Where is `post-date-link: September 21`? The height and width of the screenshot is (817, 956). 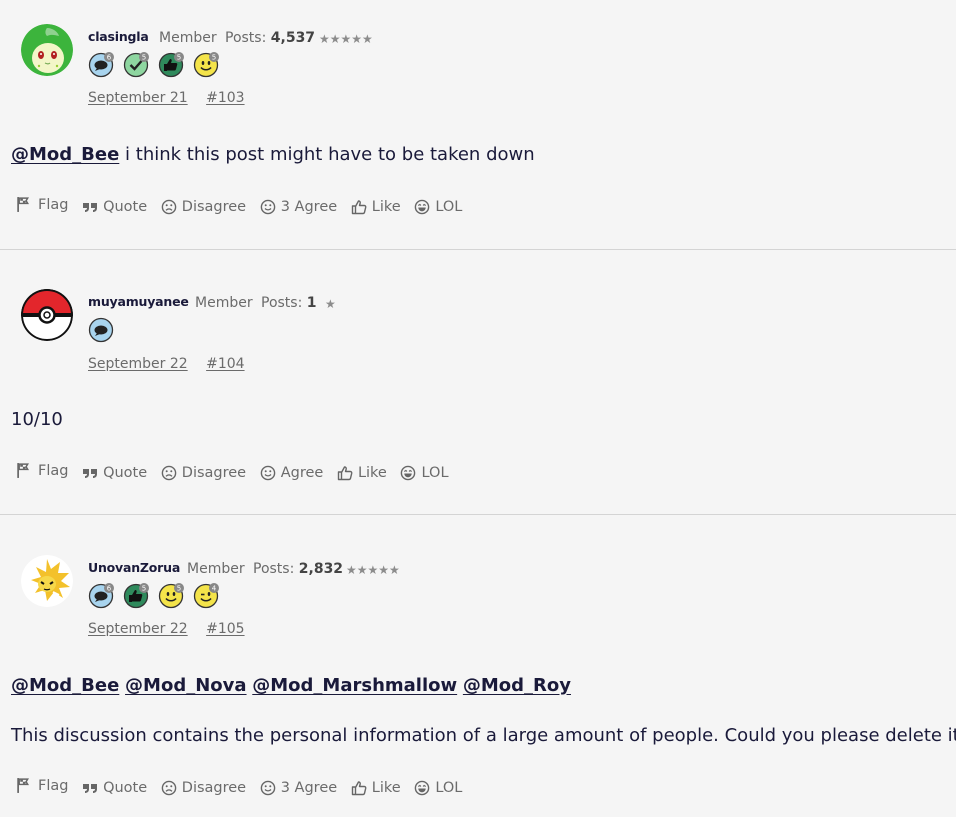
post-date-link: September 21 is located at coordinates (138, 98).